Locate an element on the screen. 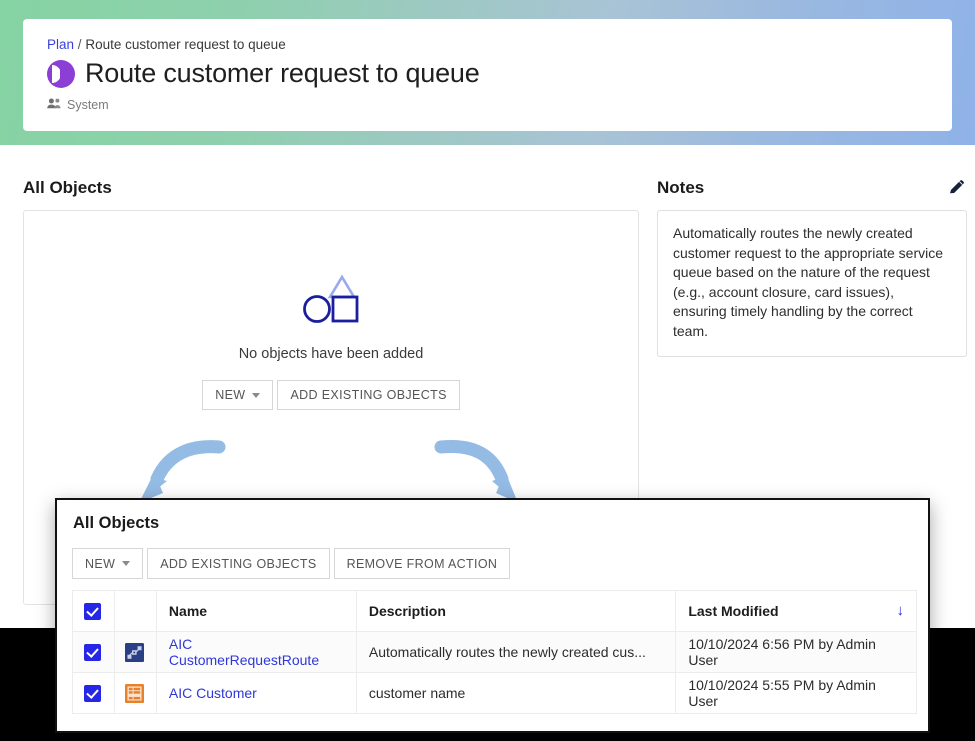 The width and height of the screenshot is (975, 741). select-all-header is located at coordinates (93, 611).